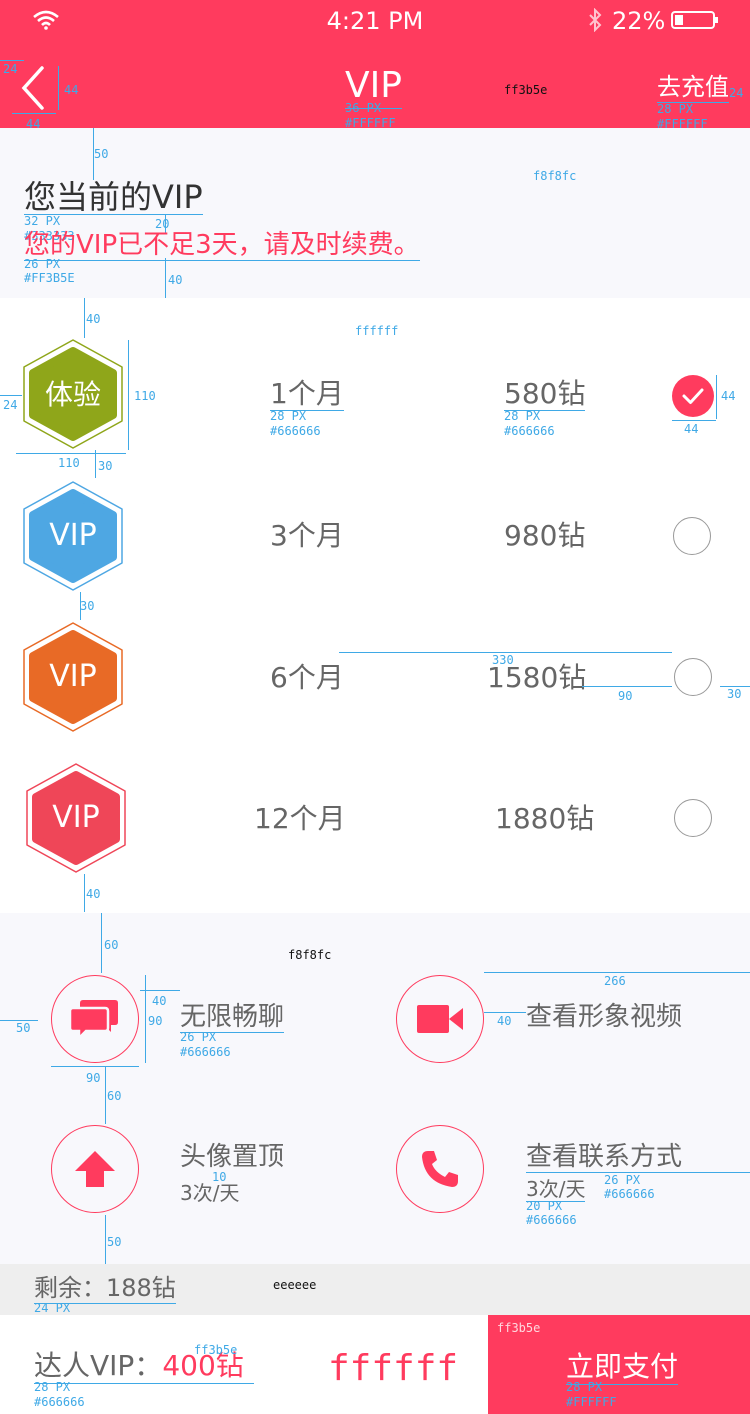 The height and width of the screenshot is (1414, 750). What do you see at coordinates (522, 416) in the screenshot?
I see `ann-plan-size: 28 PX` at bounding box center [522, 416].